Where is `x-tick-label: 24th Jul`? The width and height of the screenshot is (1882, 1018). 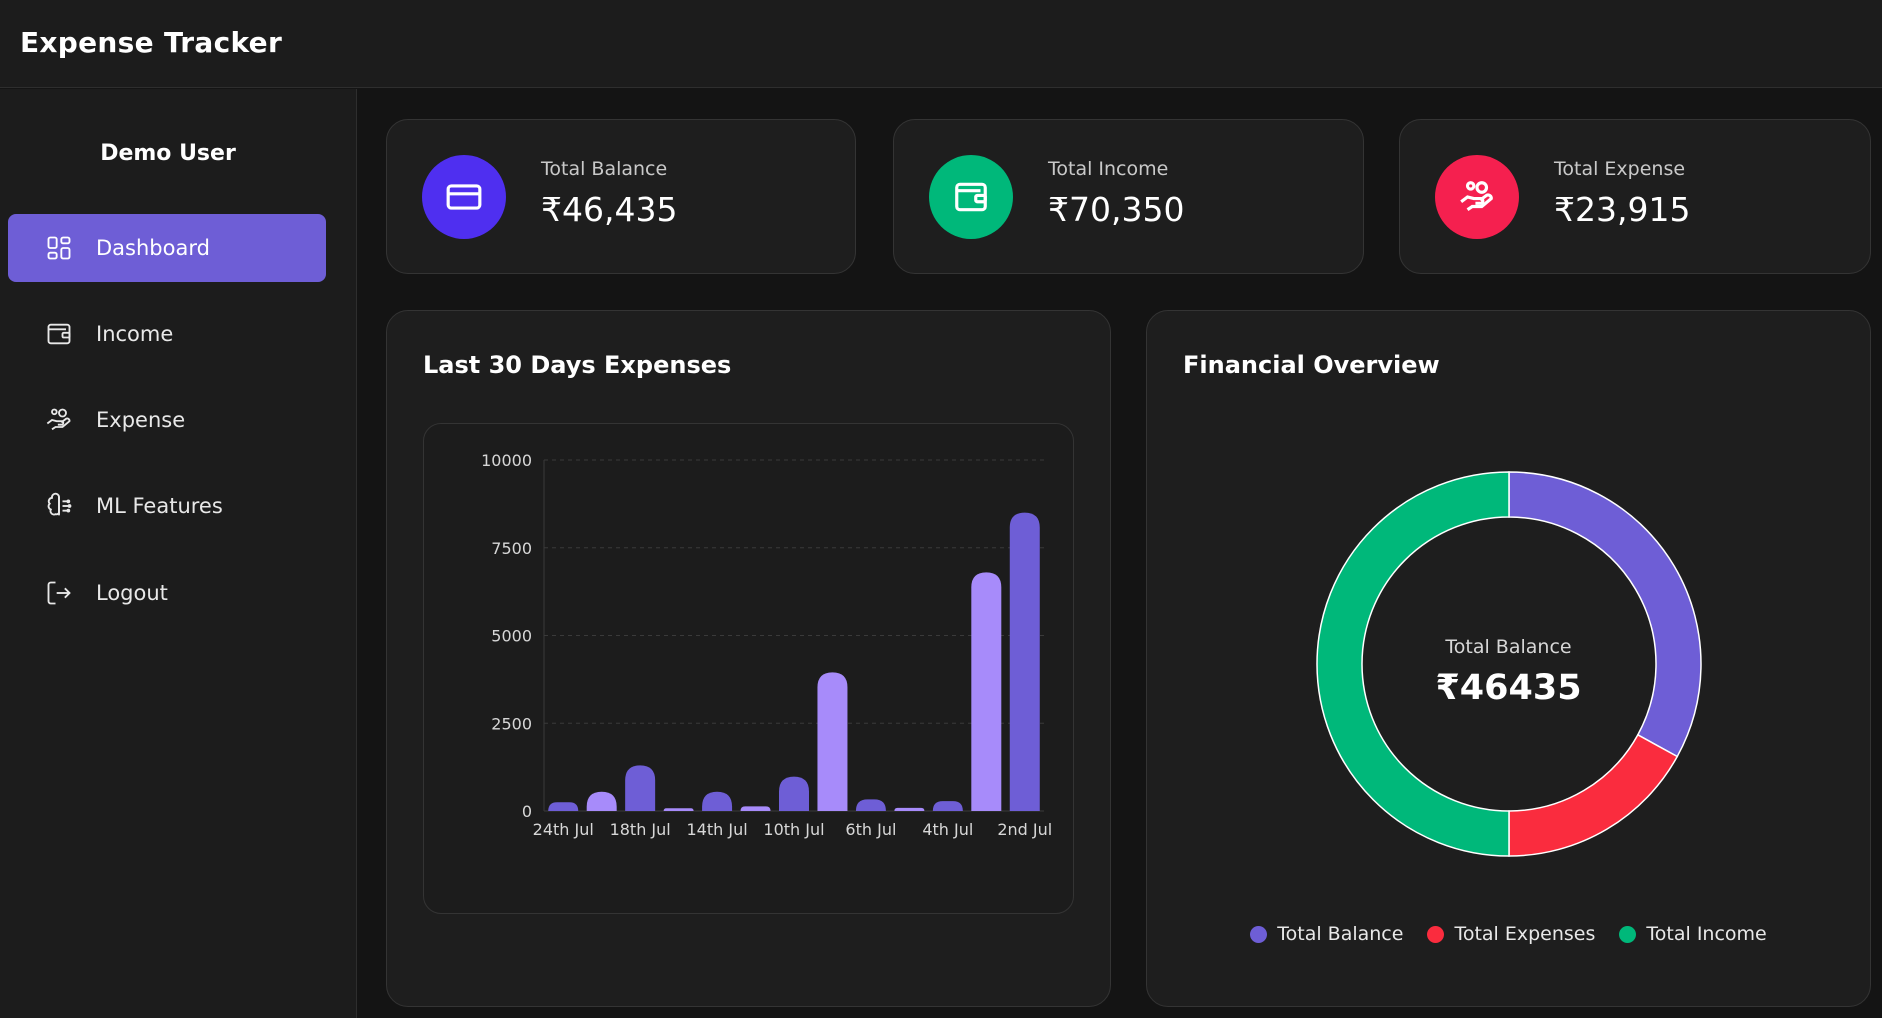 x-tick-label: 24th Jul is located at coordinates (563, 829).